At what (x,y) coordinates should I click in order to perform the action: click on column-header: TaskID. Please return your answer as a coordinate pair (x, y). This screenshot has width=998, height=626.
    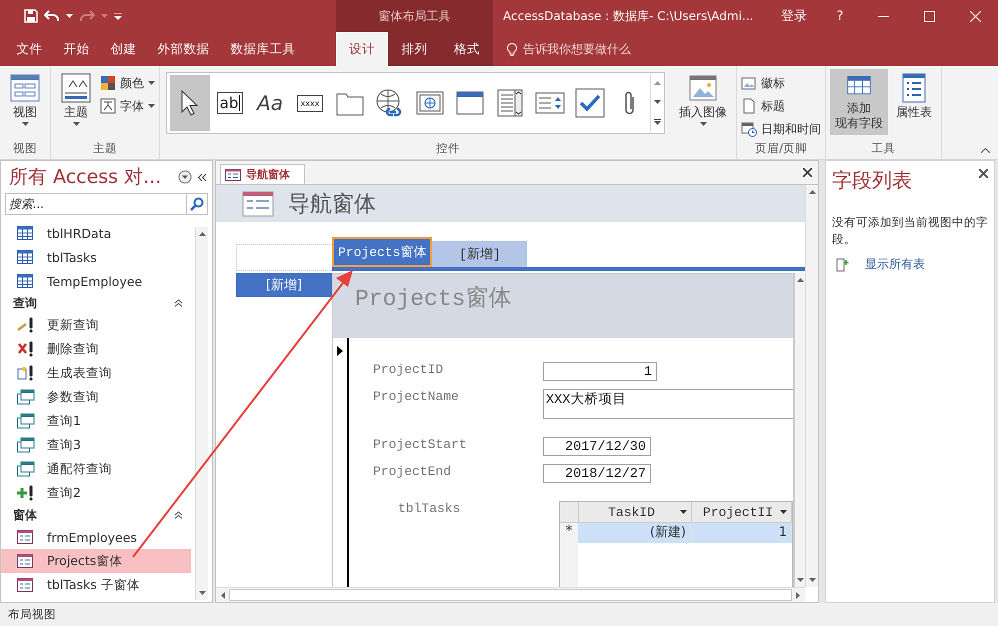
    Looking at the image, I should click on (635, 512).